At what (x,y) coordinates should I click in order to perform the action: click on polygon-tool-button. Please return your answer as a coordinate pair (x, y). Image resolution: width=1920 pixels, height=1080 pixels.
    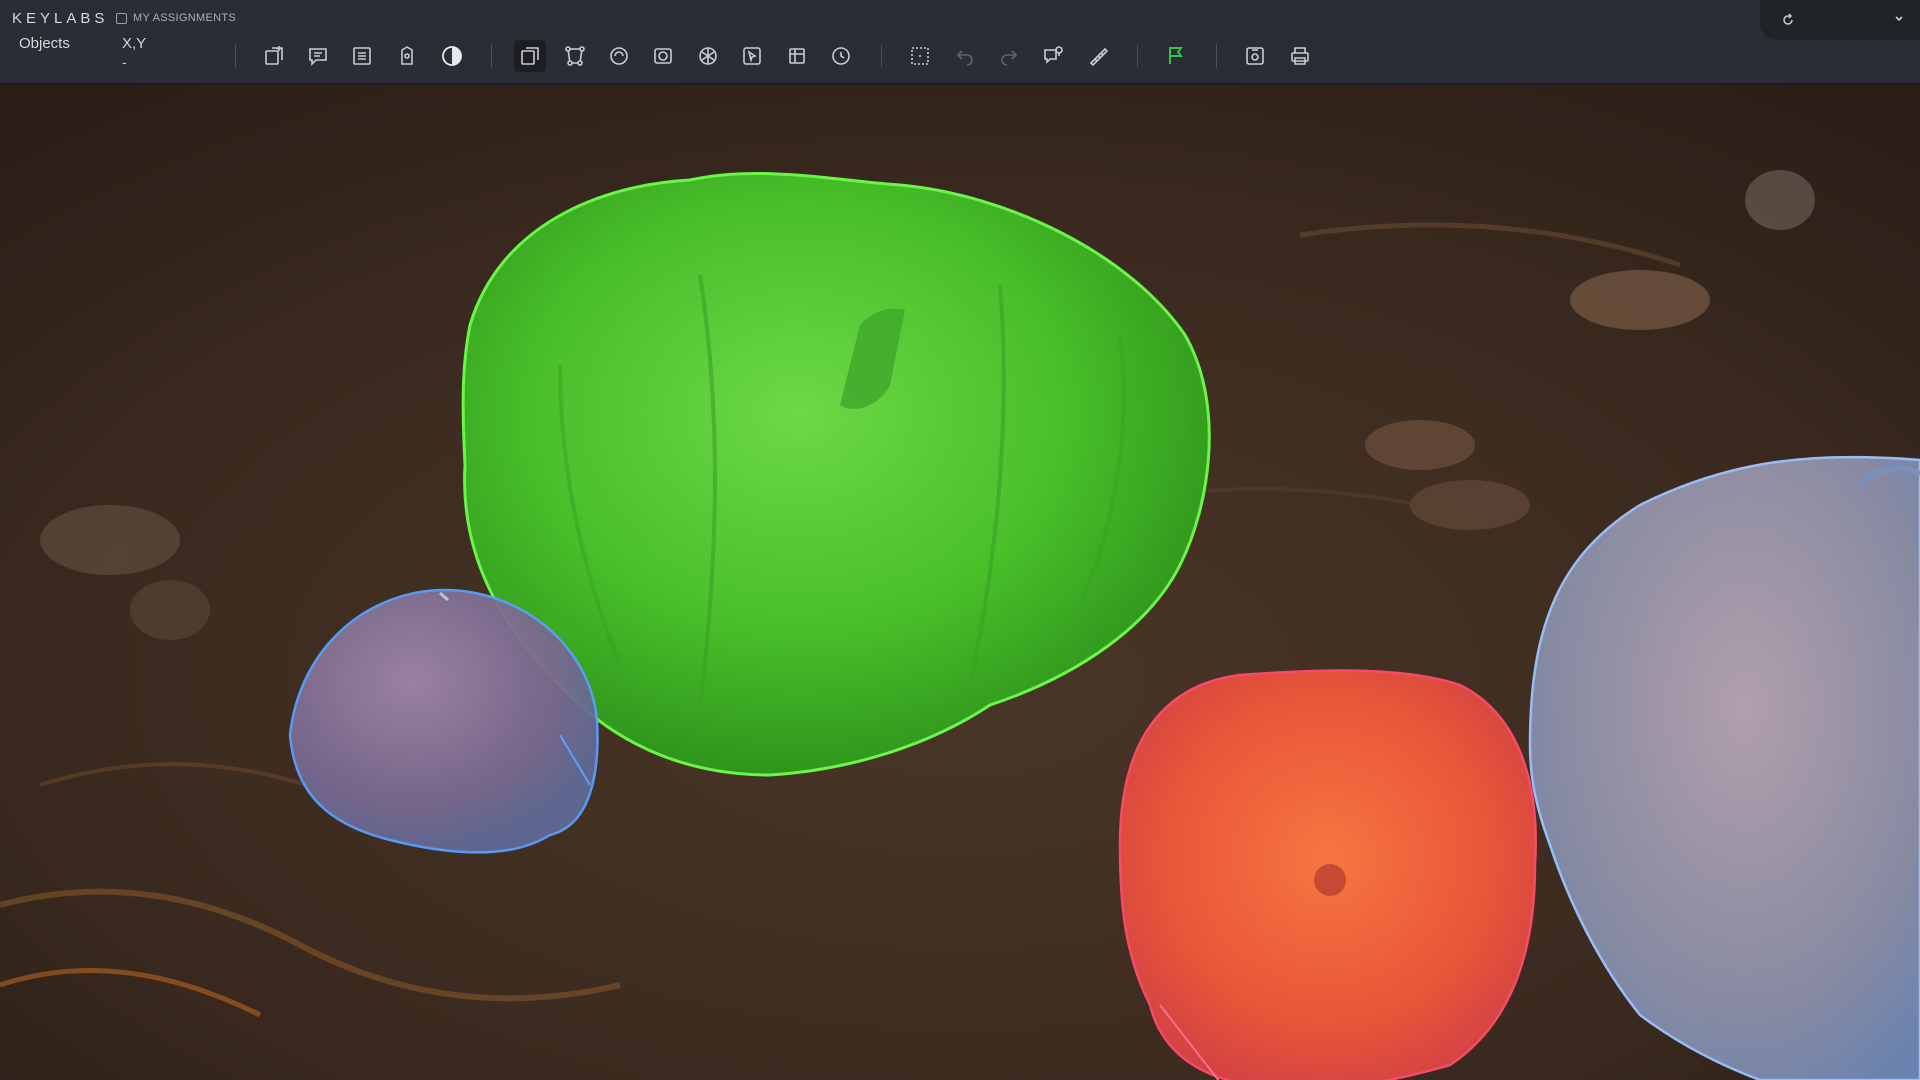
    Looking at the image, I should click on (575, 56).